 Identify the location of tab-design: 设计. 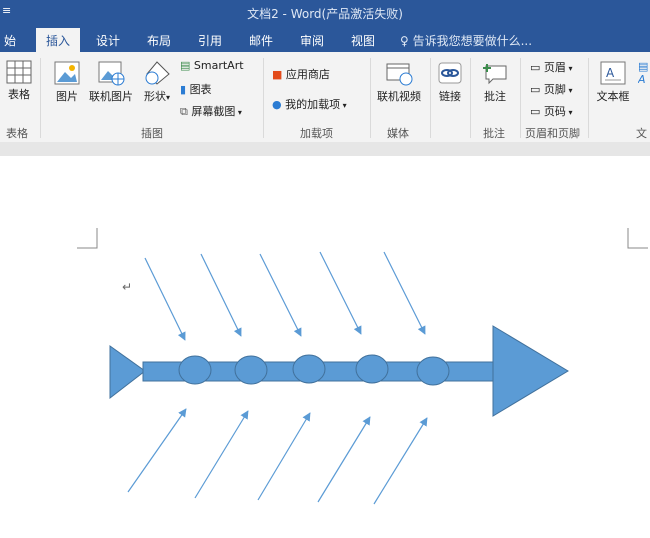
(108, 40).